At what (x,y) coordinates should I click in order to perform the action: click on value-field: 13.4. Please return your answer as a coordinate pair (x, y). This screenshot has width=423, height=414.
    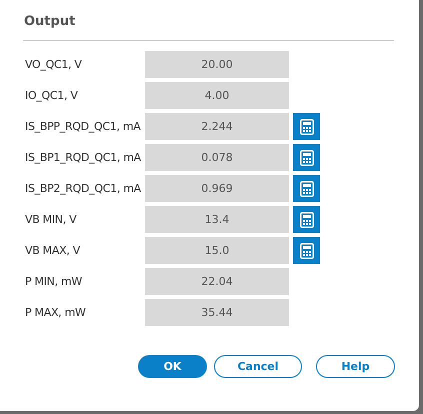
    Looking at the image, I should click on (217, 219).